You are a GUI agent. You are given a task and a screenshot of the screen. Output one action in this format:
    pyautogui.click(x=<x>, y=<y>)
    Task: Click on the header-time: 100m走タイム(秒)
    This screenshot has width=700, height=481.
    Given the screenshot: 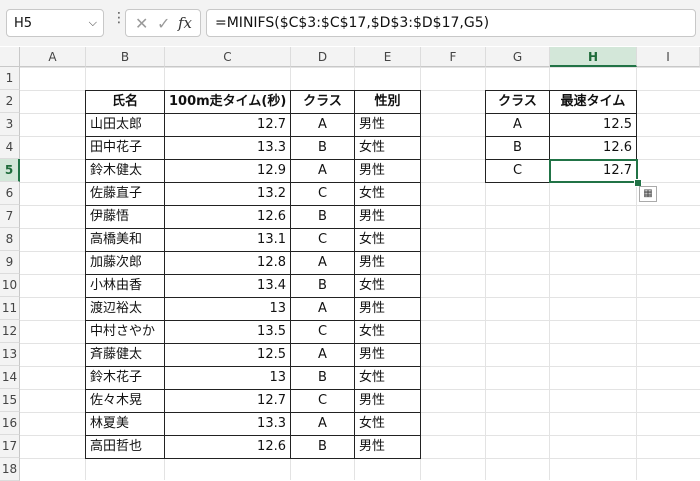 What is the action you would take?
    pyautogui.click(x=227, y=102)
    